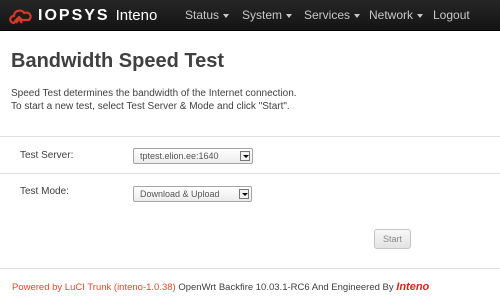 This screenshot has height=306, width=500. Describe the element at coordinates (74, 15) in the screenshot. I see `brand-name: IOPSYS` at that location.